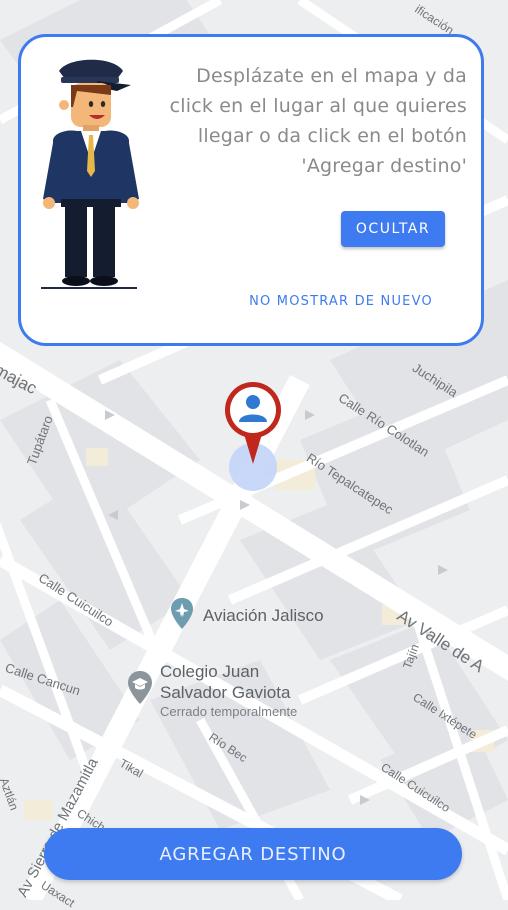 This screenshot has width=508, height=910. I want to click on user-location-pin-icon, so click(253, 423).